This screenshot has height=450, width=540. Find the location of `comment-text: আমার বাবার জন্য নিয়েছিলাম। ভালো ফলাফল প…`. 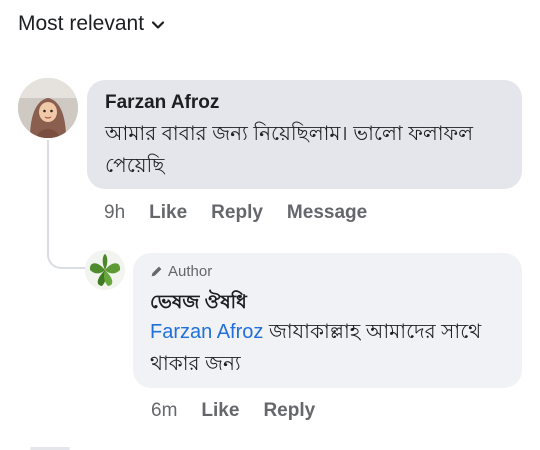

comment-text: আমার বাবার জন্য নিয়েছিলাম। ভালো ফলাফল প… is located at coordinates (289, 150).